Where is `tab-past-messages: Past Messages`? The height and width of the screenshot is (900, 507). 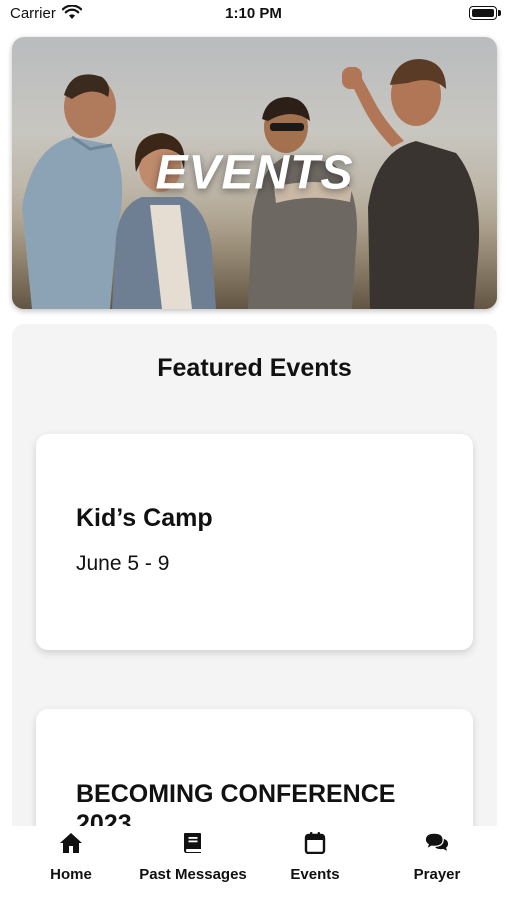
tab-past-messages: Past Messages is located at coordinates (193, 863).